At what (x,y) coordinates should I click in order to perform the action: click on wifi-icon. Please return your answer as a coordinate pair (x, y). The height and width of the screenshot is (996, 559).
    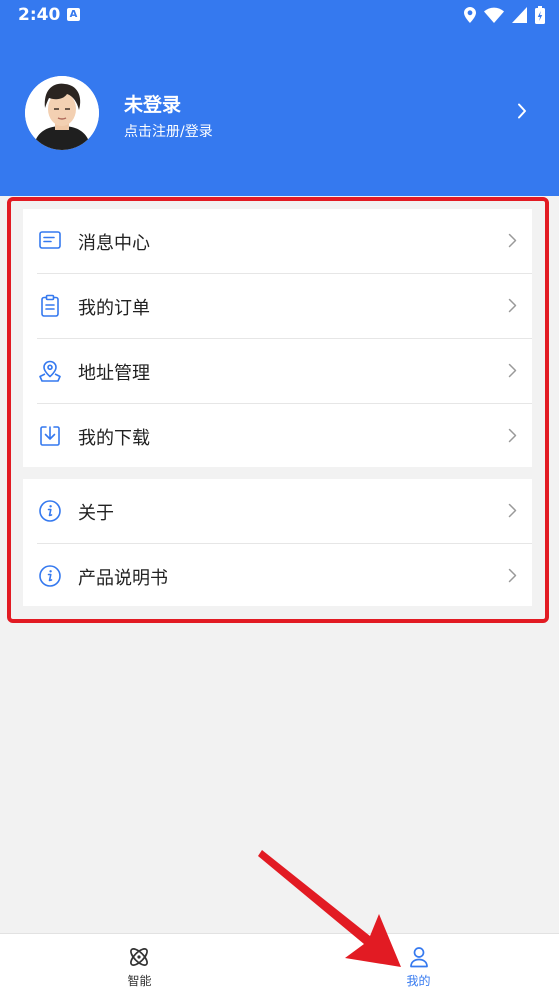
    Looking at the image, I should click on (494, 15).